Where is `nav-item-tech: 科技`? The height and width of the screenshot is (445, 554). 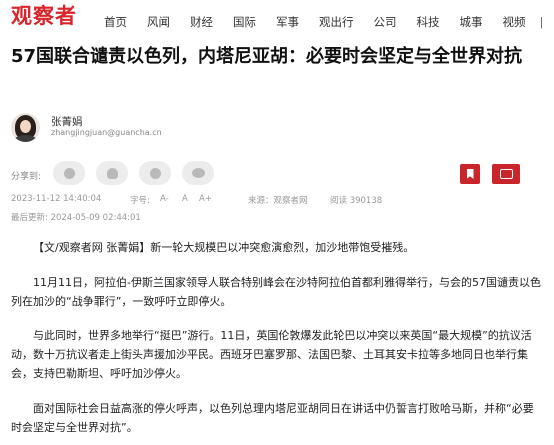
nav-item-tech: 科技 is located at coordinates (428, 22).